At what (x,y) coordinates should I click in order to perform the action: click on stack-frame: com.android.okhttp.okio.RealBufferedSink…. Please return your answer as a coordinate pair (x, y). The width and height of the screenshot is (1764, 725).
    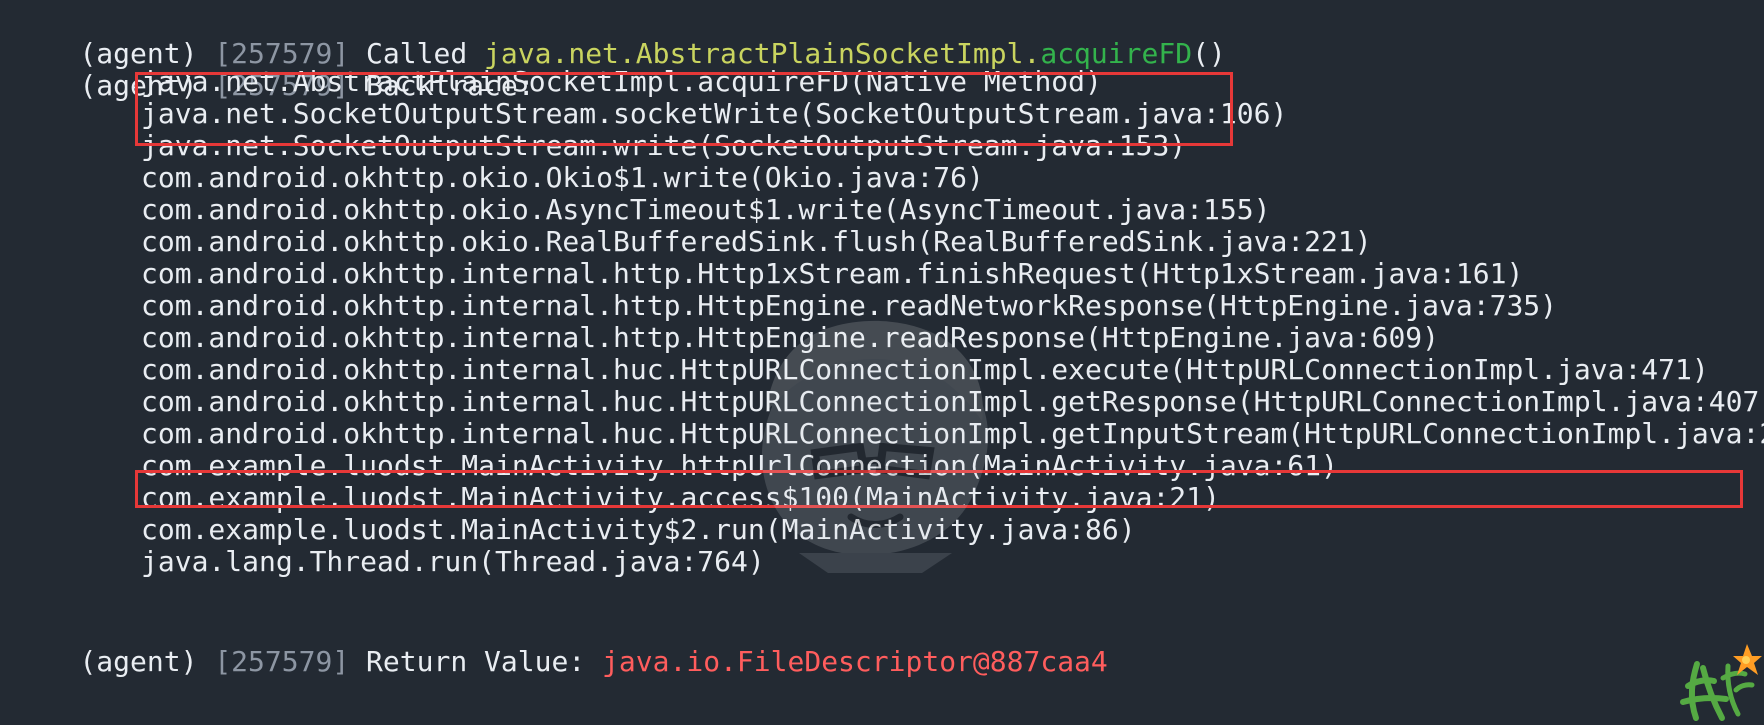
    Looking at the image, I should click on (756, 241).